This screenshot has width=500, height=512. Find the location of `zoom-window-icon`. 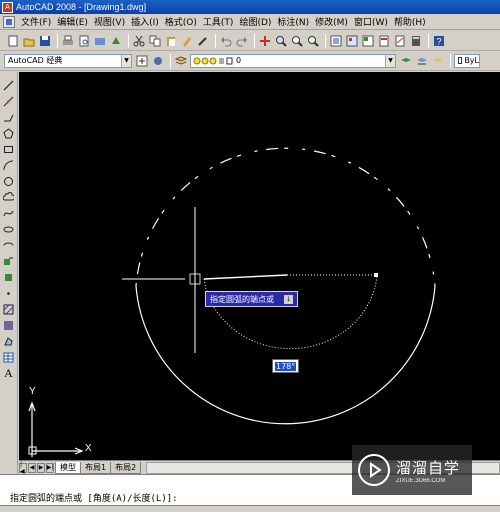

zoom-window-icon is located at coordinates (297, 41).